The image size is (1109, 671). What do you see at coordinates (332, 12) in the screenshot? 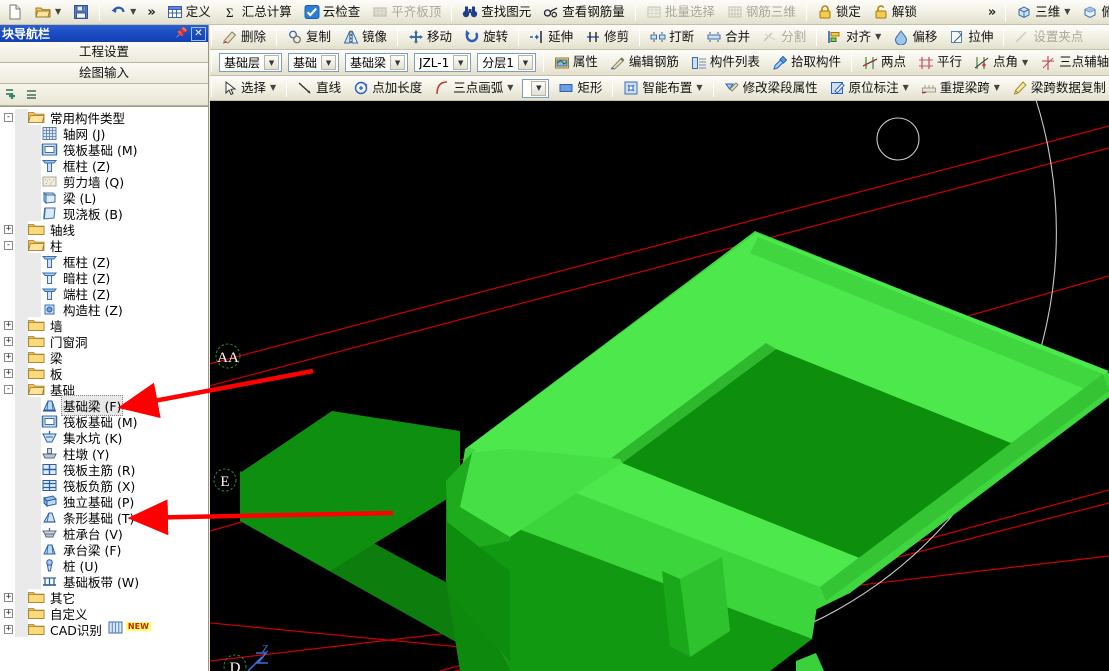
I see `cloud-check-button: 云检查` at bounding box center [332, 12].